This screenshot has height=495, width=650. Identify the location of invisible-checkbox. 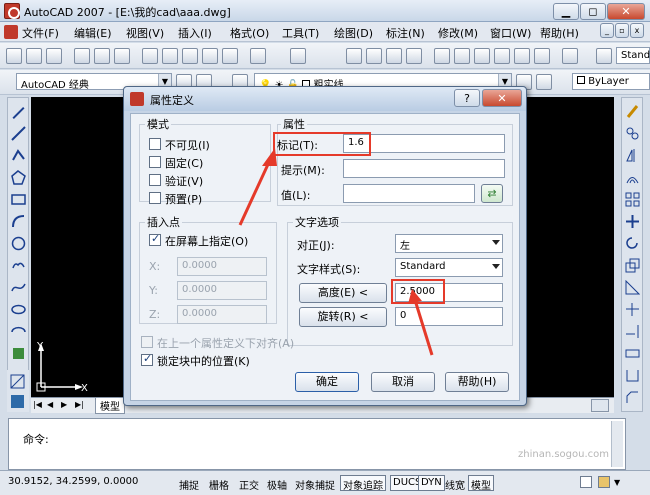
(155, 144).